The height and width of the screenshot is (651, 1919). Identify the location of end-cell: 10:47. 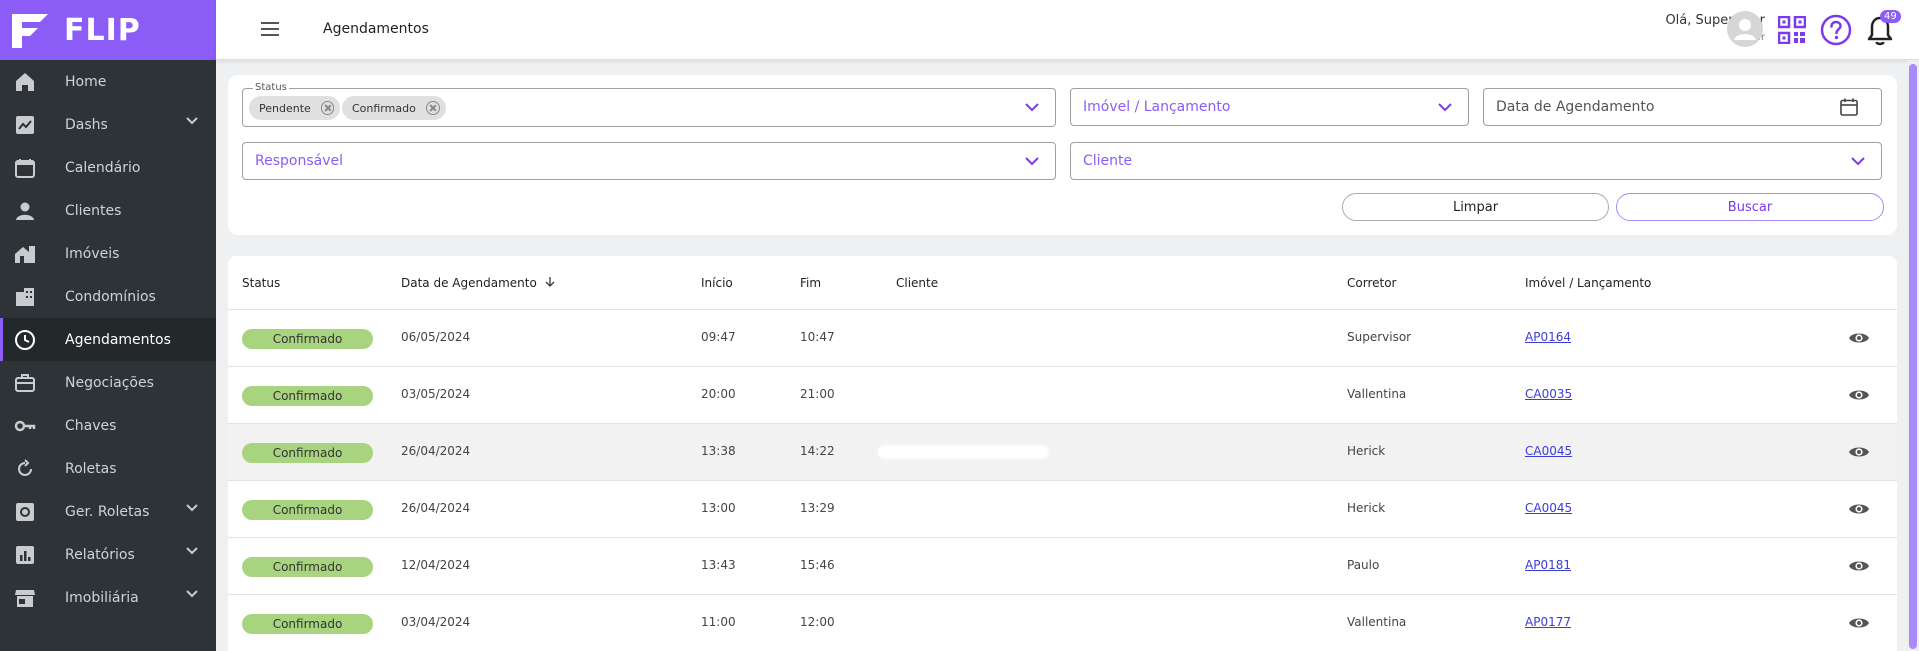
(817, 337).